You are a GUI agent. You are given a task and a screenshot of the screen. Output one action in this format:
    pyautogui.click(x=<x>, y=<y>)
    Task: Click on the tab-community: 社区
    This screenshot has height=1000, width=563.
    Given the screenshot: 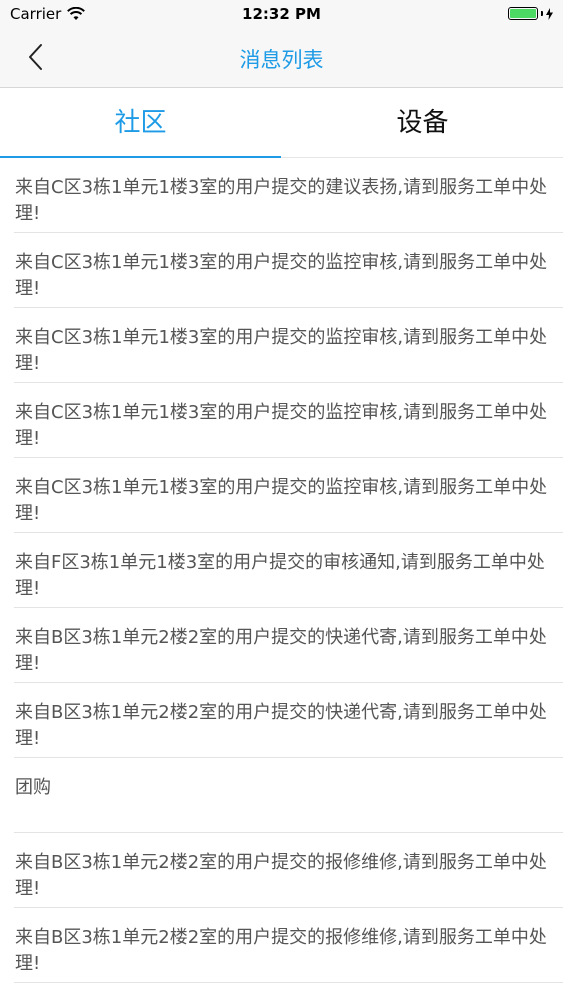 What is the action you would take?
    pyautogui.click(x=140, y=123)
    